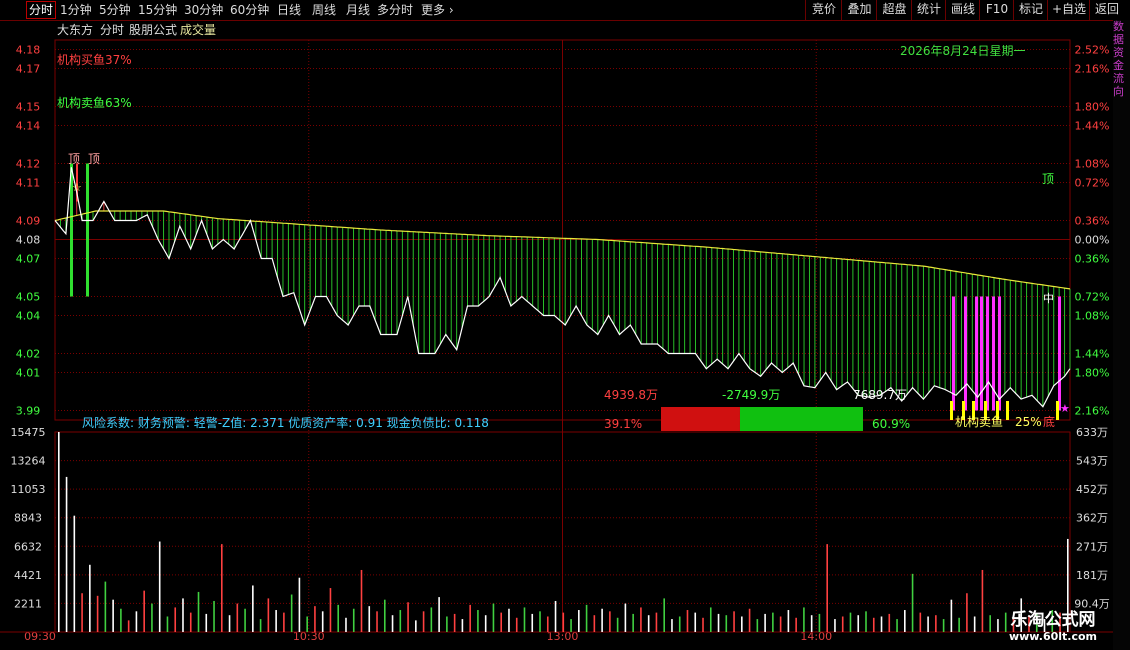  What do you see at coordinates (28, 373) in the screenshot?
I see `price-tick-label: 4.01` at bounding box center [28, 373].